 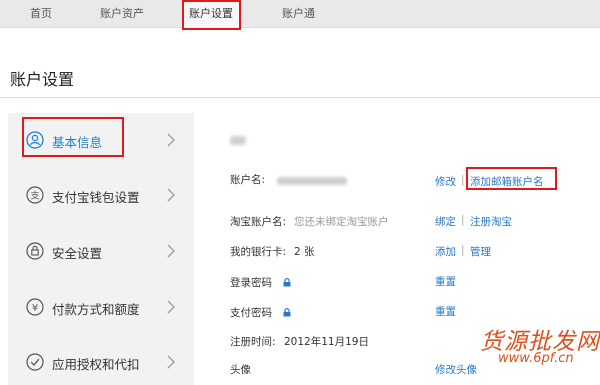 What do you see at coordinates (491, 221) in the screenshot?
I see `register-taobao-link: 注册淘宝` at bounding box center [491, 221].